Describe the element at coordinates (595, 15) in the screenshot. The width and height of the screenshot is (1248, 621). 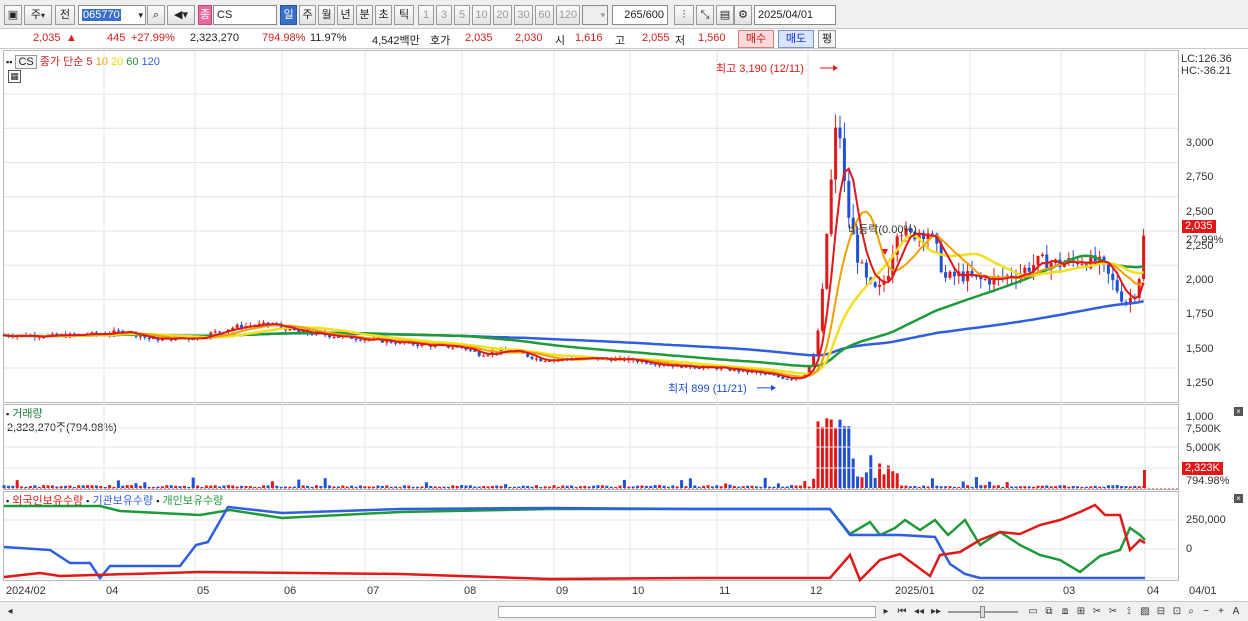
I see `minute-custom-select: ▾` at that location.